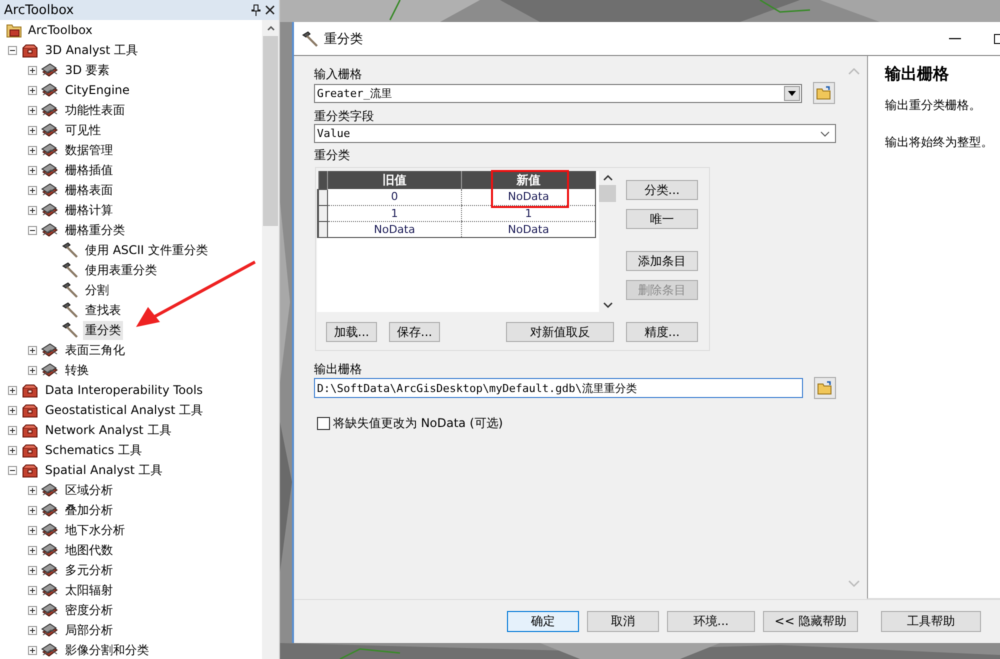 Image resolution: width=1000 pixels, height=659 pixels. What do you see at coordinates (270, 10) in the screenshot?
I see `close-icon` at bounding box center [270, 10].